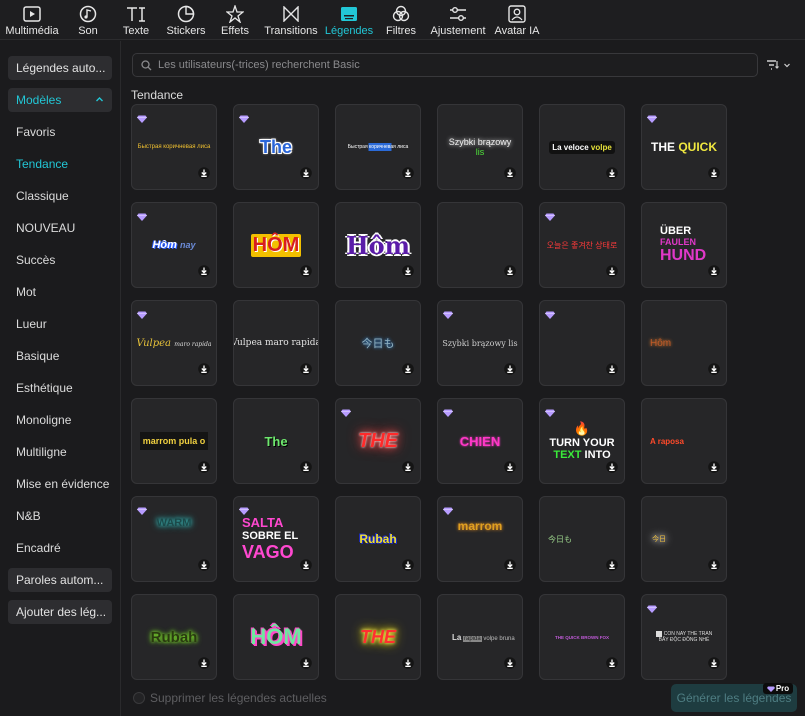 This screenshot has height=716, width=805. I want to click on tab-ajustement: Ajustement, so click(458, 20).